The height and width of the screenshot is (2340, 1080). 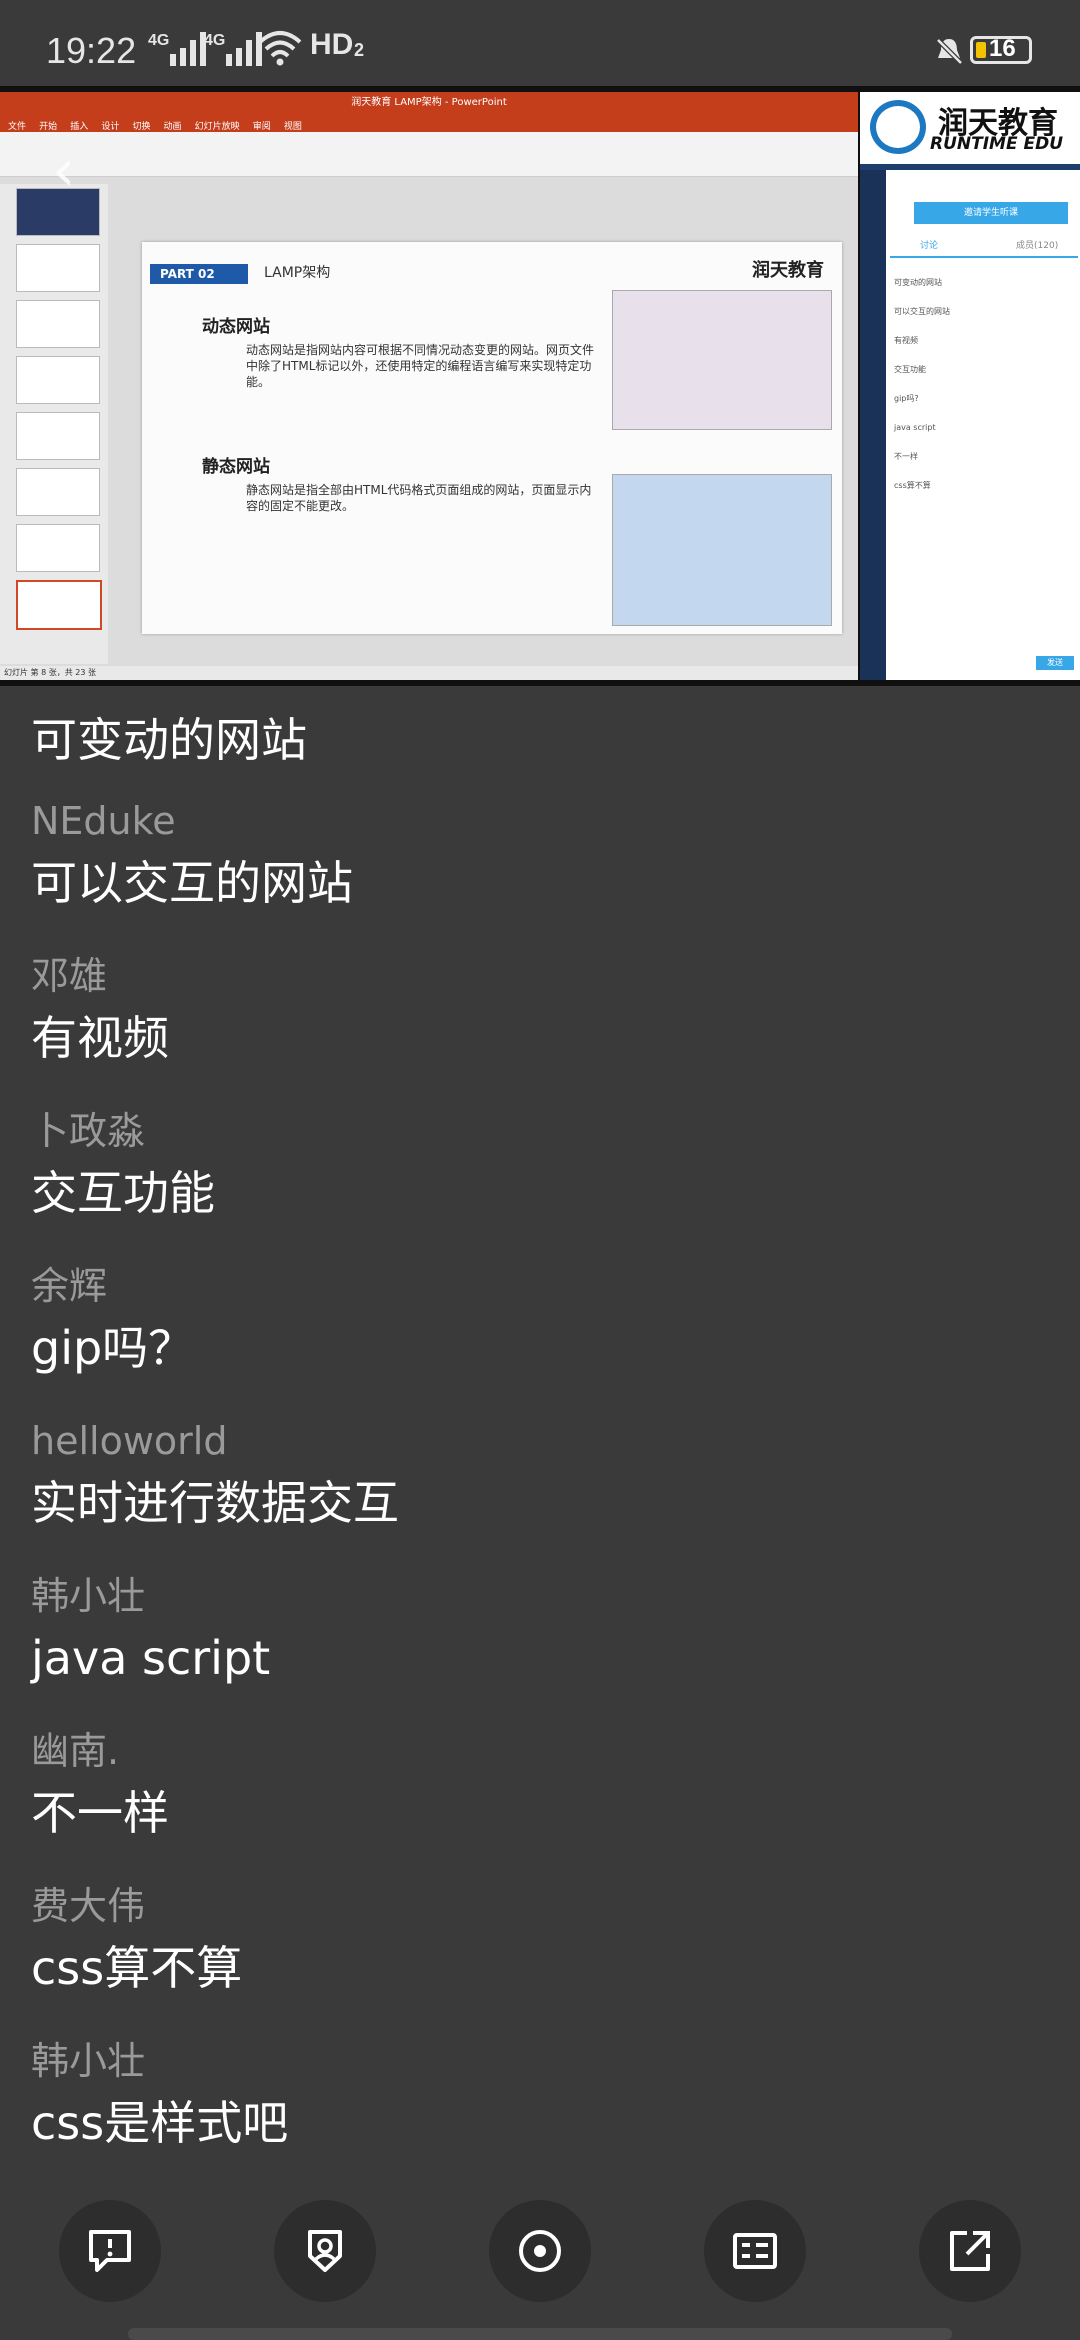 I want to click on chat-username: 幽南., so click(x=75, y=1751).